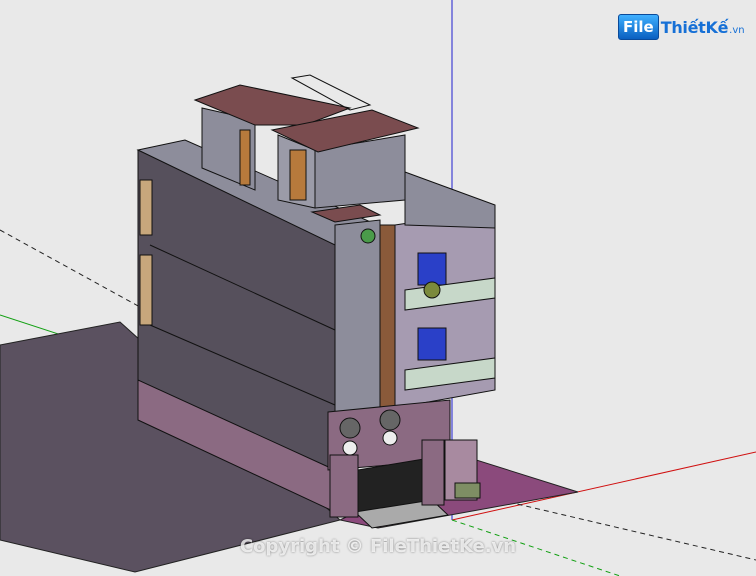 The height and width of the screenshot is (576, 756). What do you see at coordinates (737, 30) in the screenshot?
I see `logo-tld: .vn` at bounding box center [737, 30].